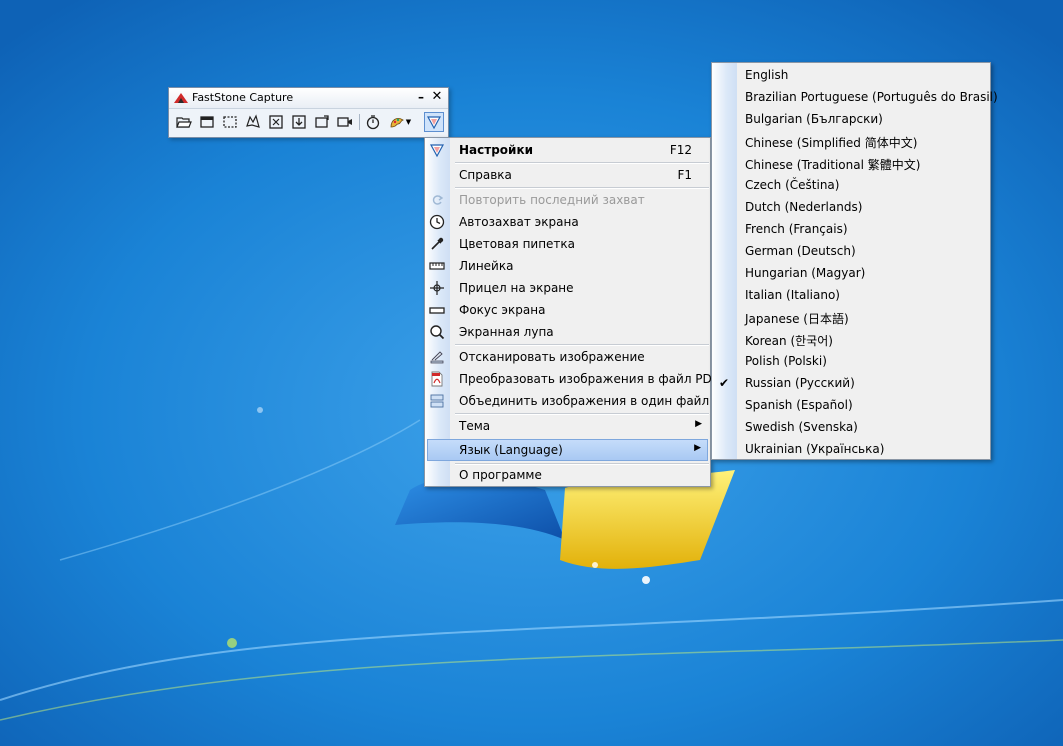 The image size is (1063, 746). Describe the element at coordinates (475, 426) in the screenshot. I see `menu-item-label: Тема` at that location.